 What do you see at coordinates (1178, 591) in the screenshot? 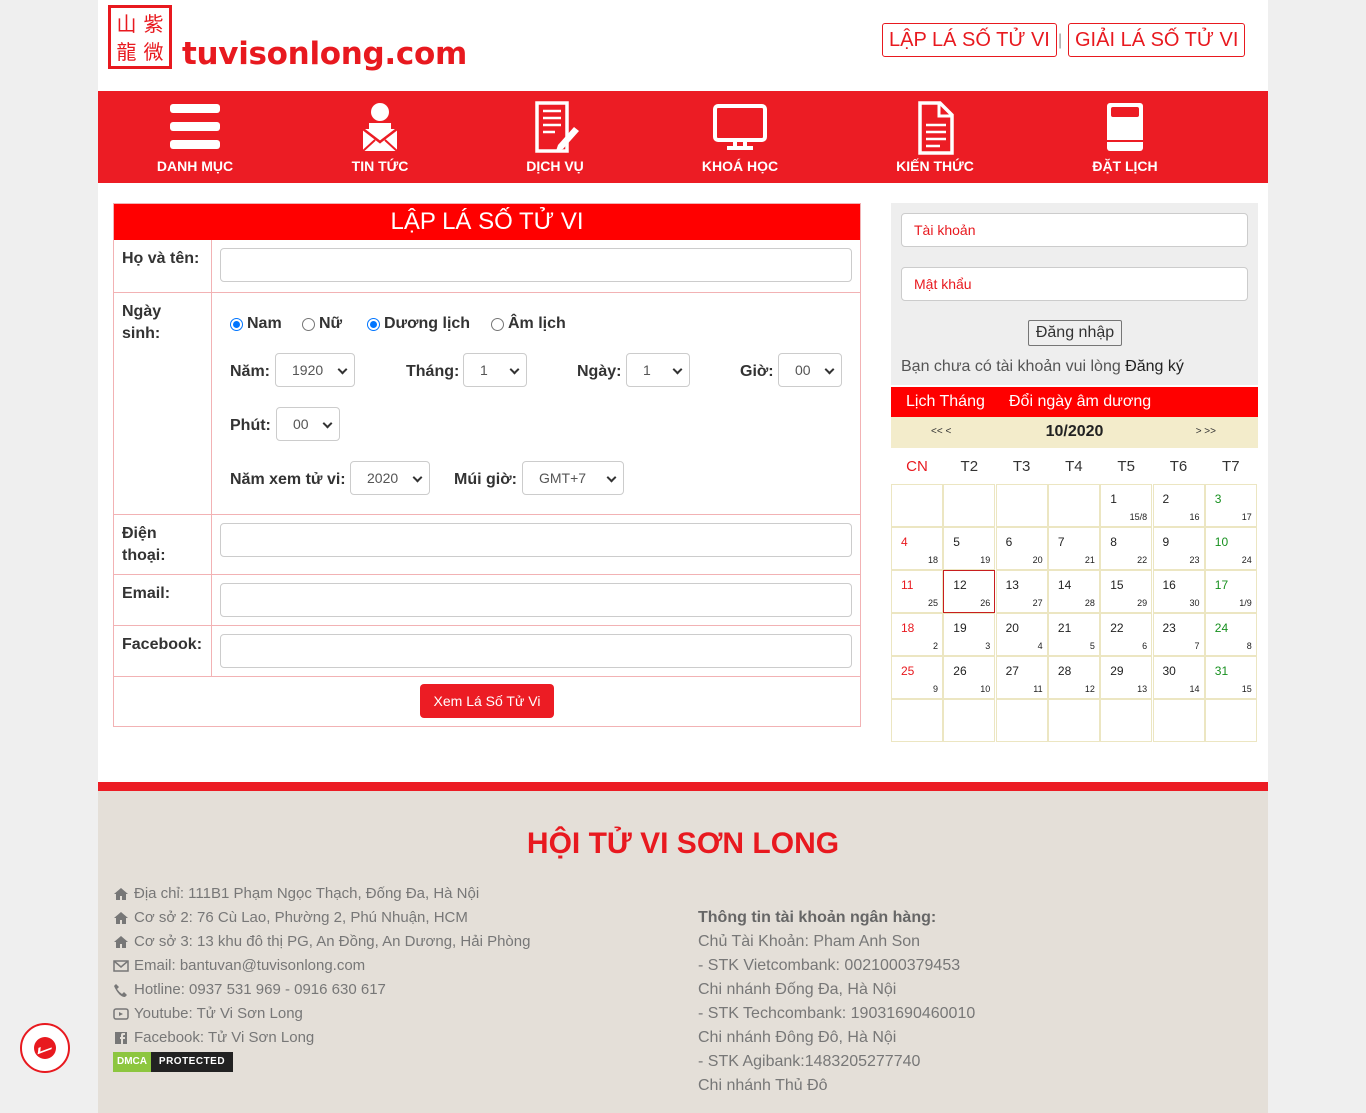
I see `calendar-day: 16 30` at bounding box center [1178, 591].